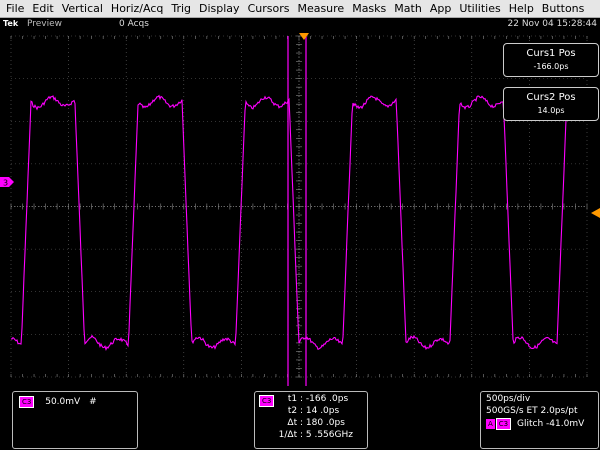 Image resolution: width=600 pixels, height=450 pixels. Describe the element at coordinates (322, 411) in the screenshot. I see `t2-value: 14 .0ps` at that location.